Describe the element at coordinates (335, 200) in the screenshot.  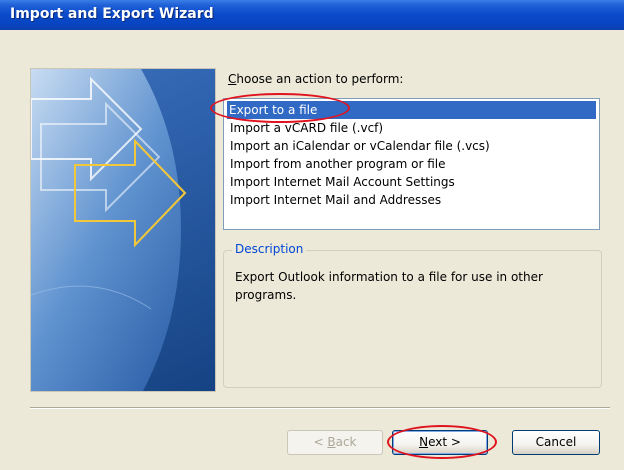
I see `action-item-import-mail-addresses: Import Internet Mail and Addresses` at that location.